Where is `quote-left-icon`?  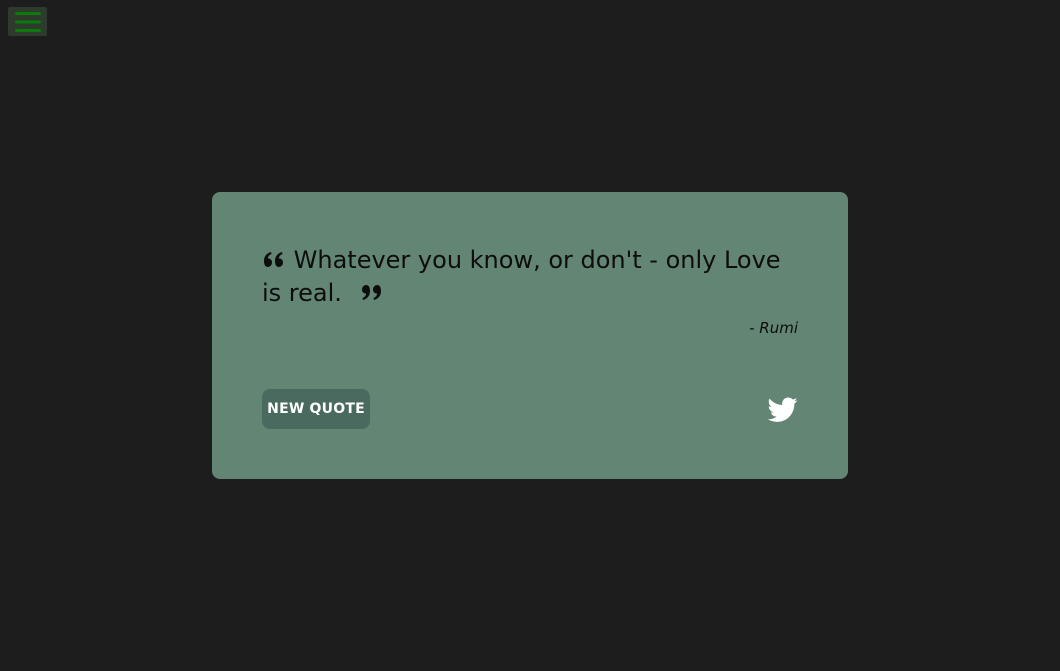
quote-left-icon is located at coordinates (274, 260).